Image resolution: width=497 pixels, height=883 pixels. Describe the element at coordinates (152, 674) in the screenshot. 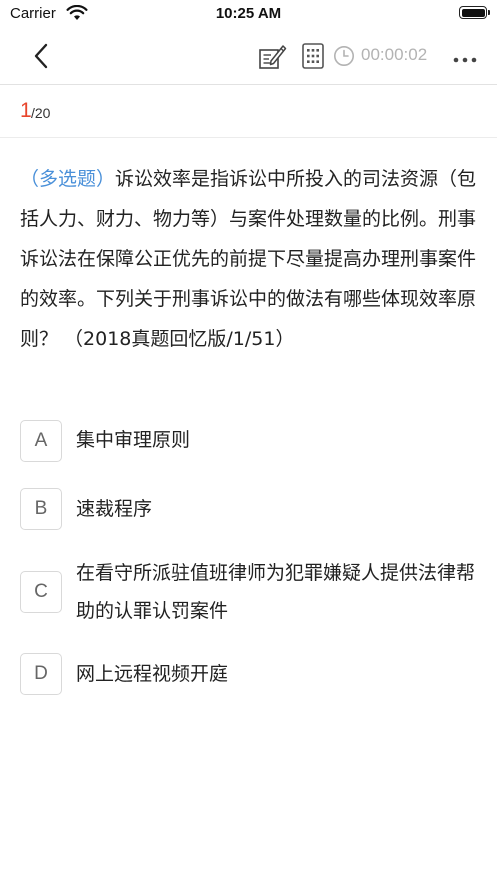

I see `option-text: 网上远程视频开庭` at that location.